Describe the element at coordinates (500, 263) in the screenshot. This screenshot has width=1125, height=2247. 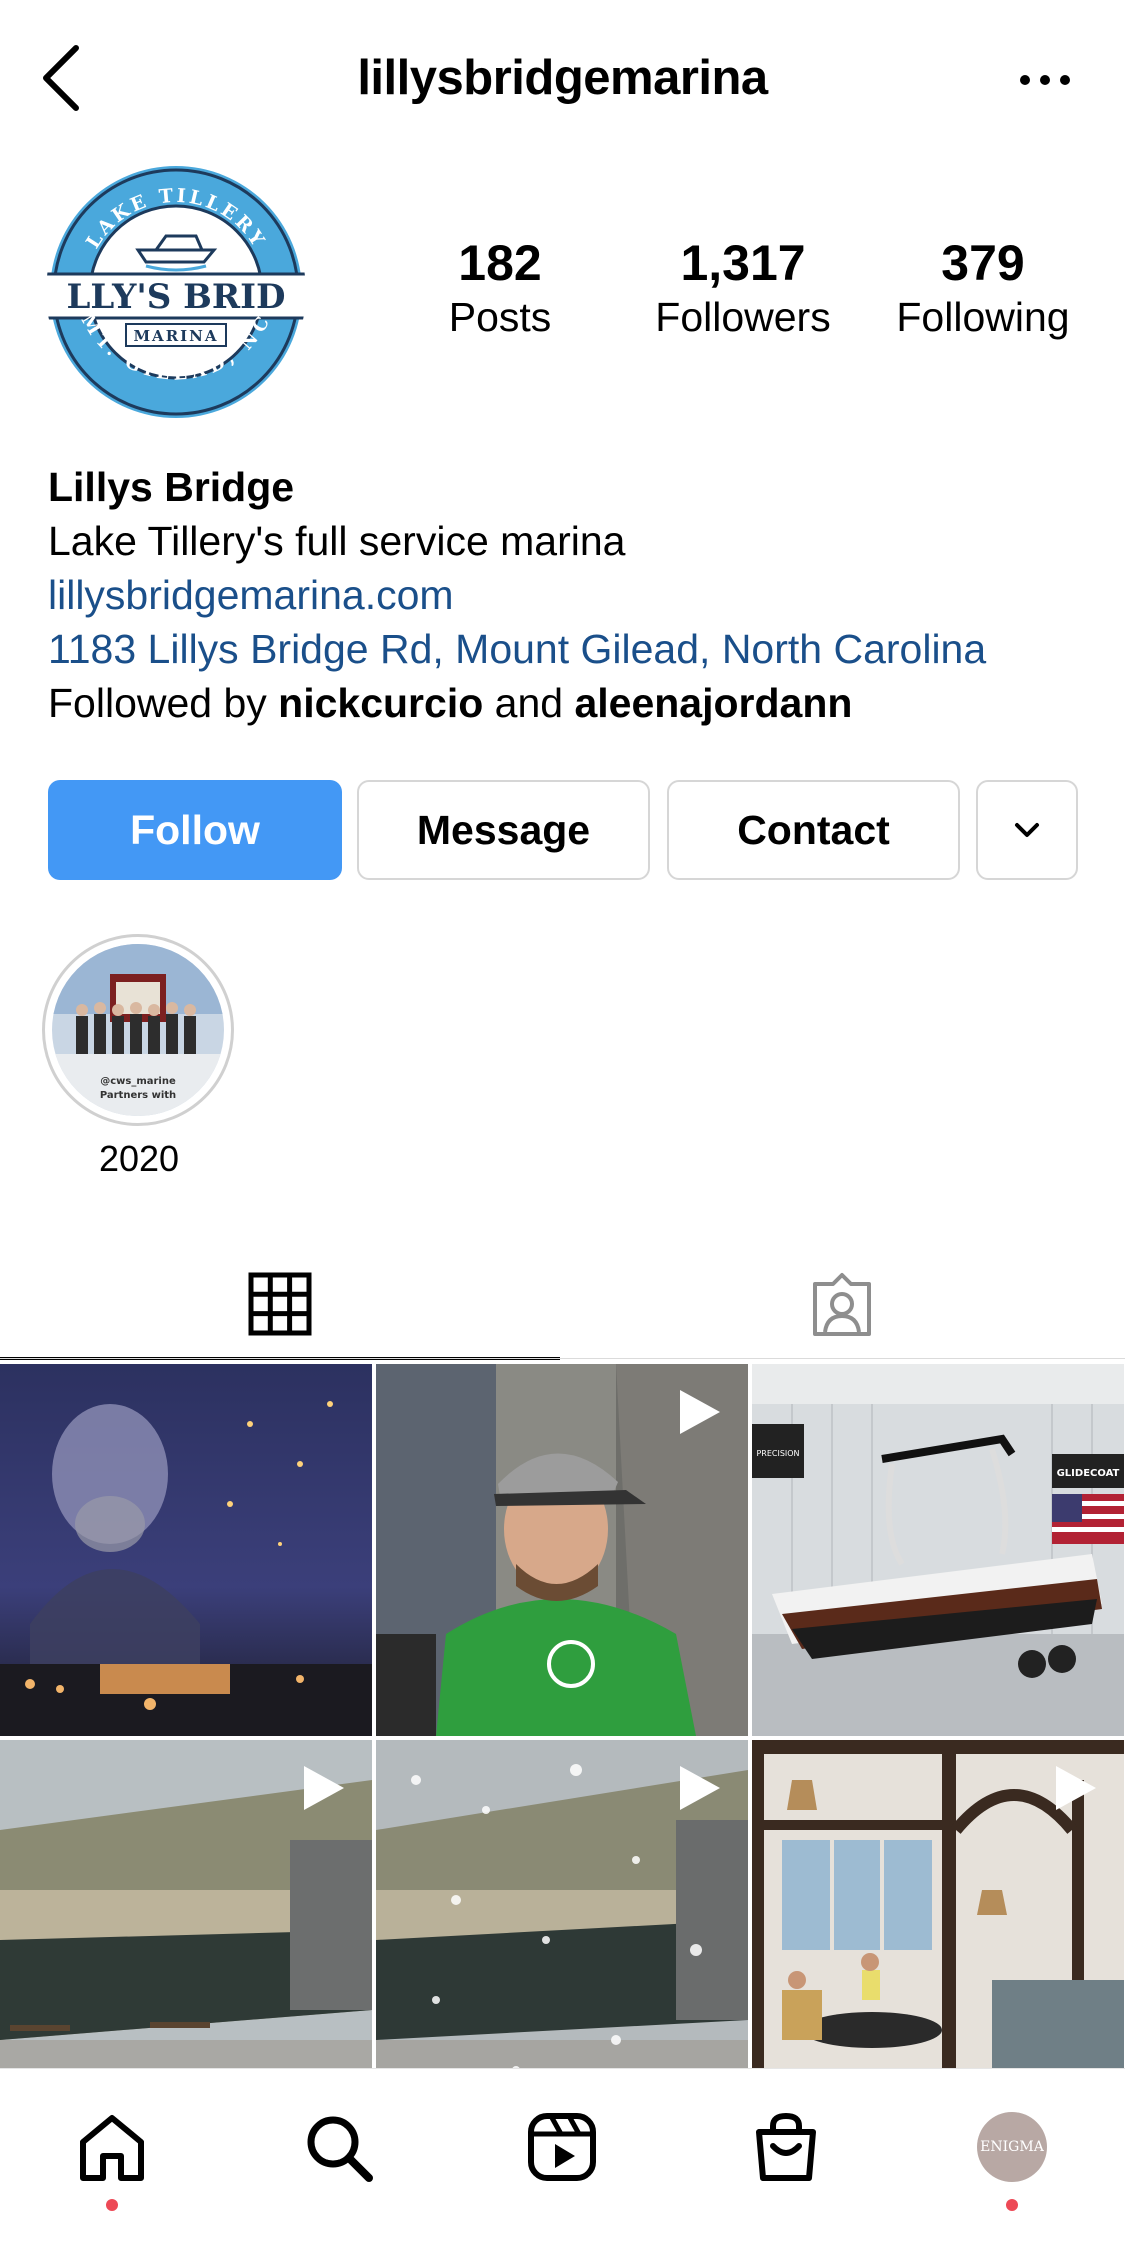
I see `posts-count: 182` at that location.